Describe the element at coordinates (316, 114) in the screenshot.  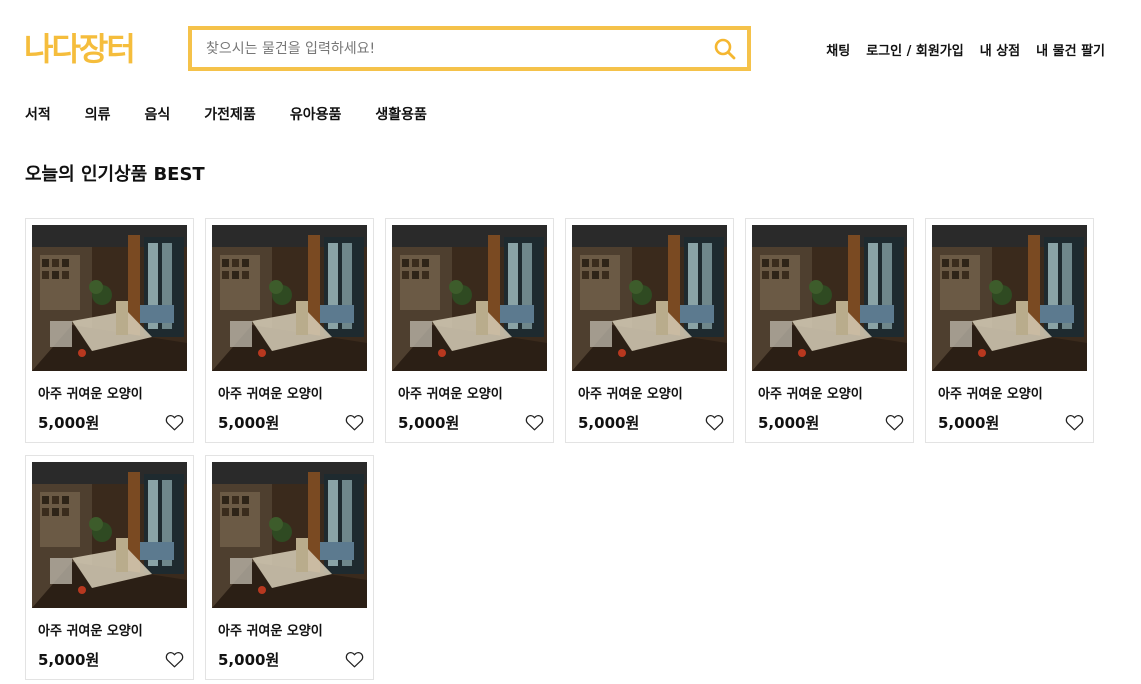
I see `category-baby: 유아용품` at that location.